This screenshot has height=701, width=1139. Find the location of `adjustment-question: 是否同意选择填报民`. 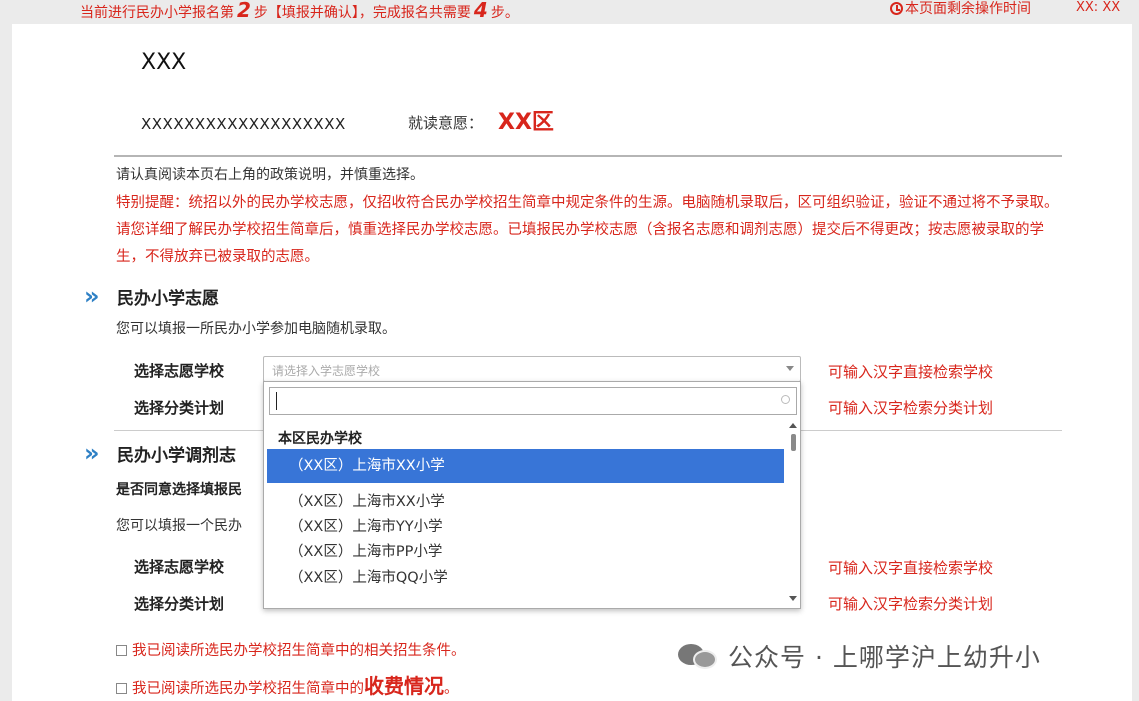

adjustment-question: 是否同意选择填报民 is located at coordinates (179, 490).